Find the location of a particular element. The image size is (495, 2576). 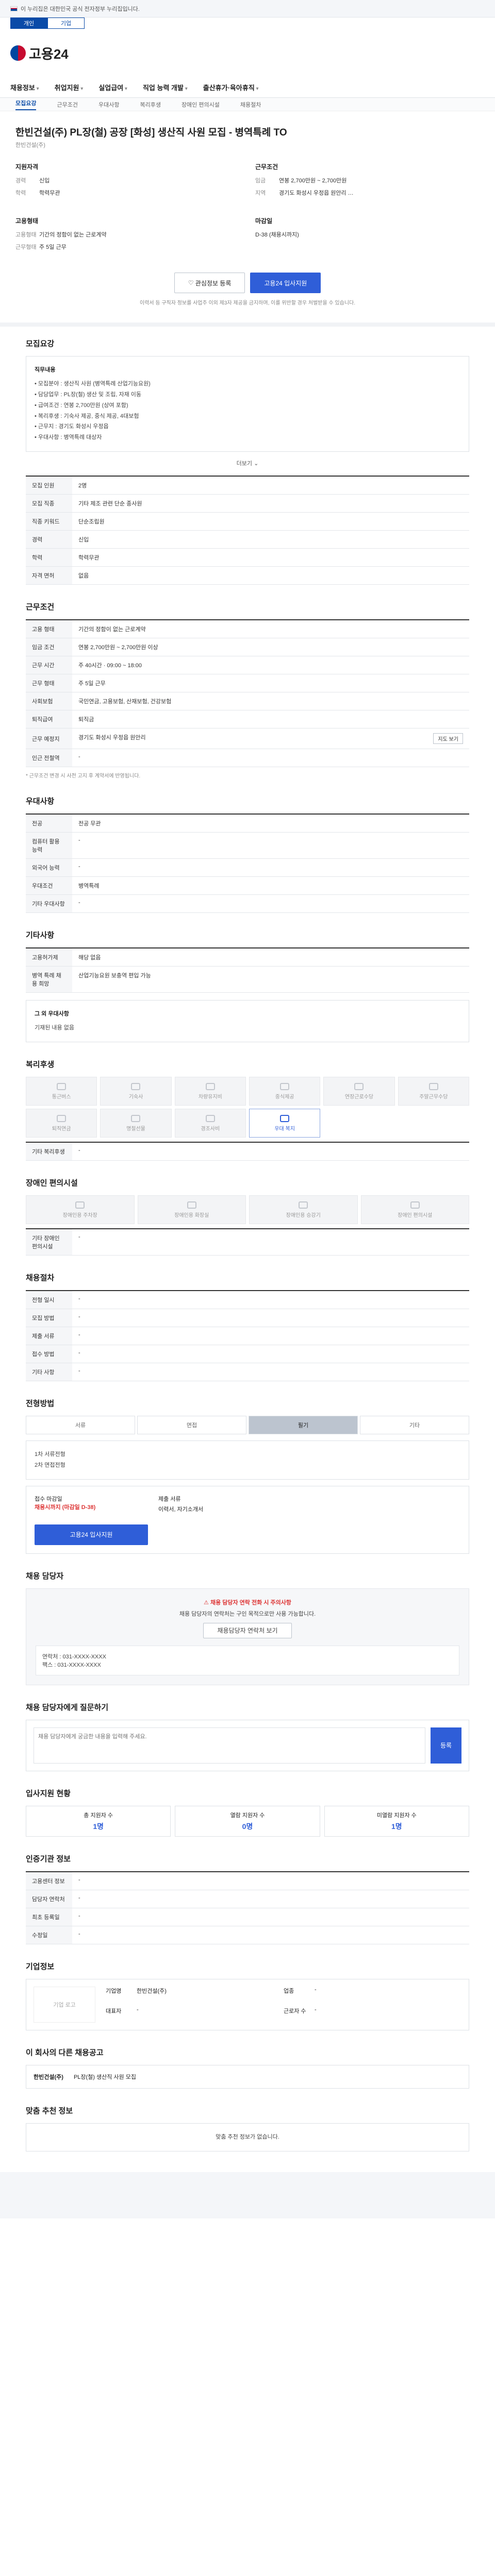

subnav-pref: 우대사항 is located at coordinates (108, 104).